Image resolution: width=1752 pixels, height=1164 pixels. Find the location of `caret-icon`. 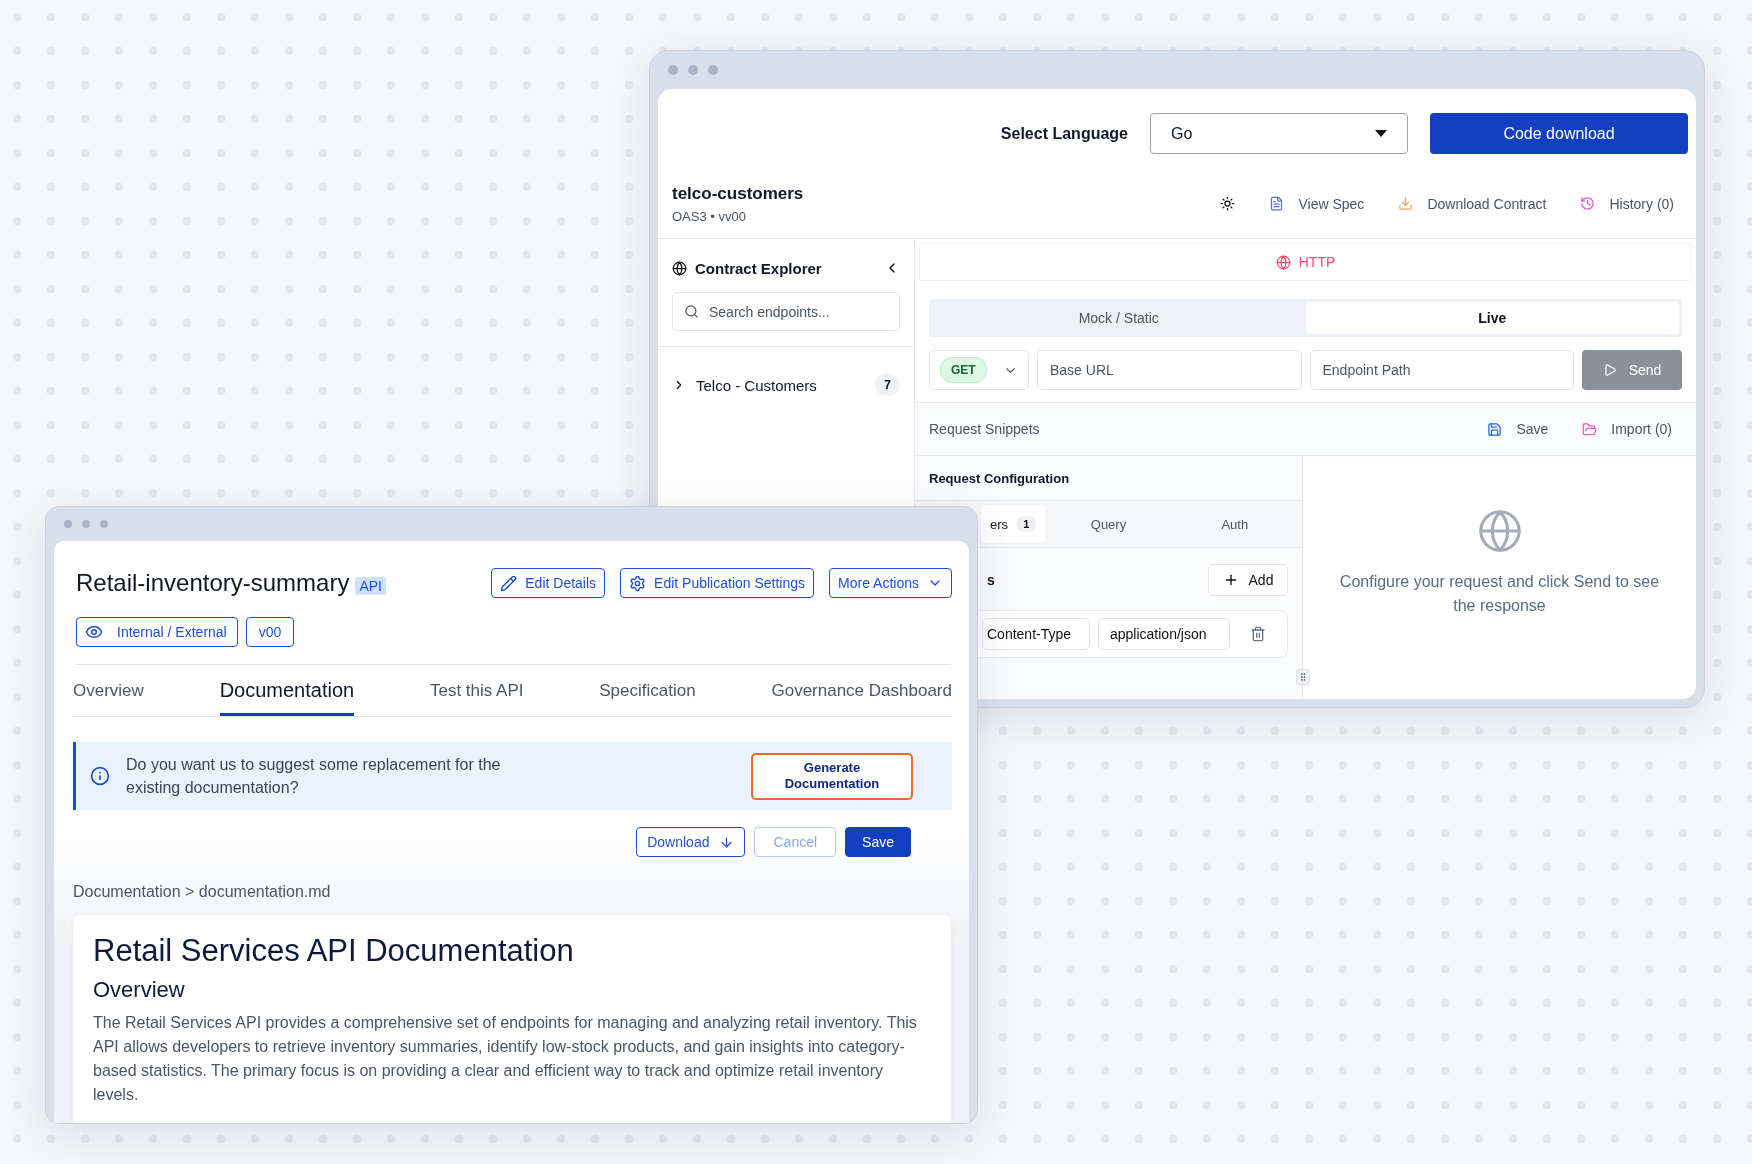

caret-icon is located at coordinates (1381, 133).